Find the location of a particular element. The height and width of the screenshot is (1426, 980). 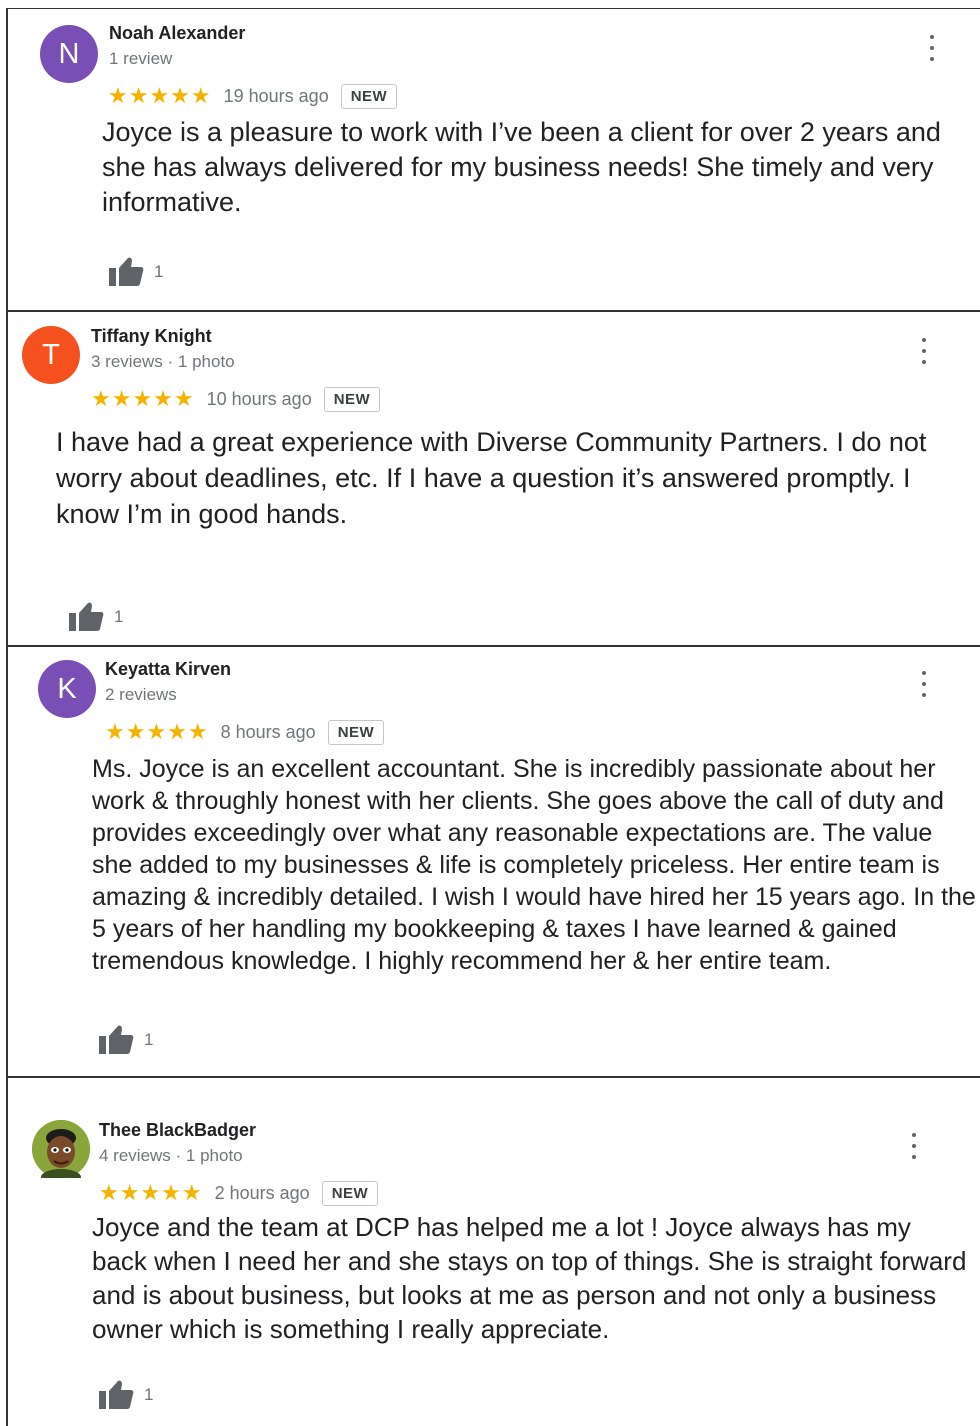

review-time: 8 hours ago is located at coordinates (268, 731).